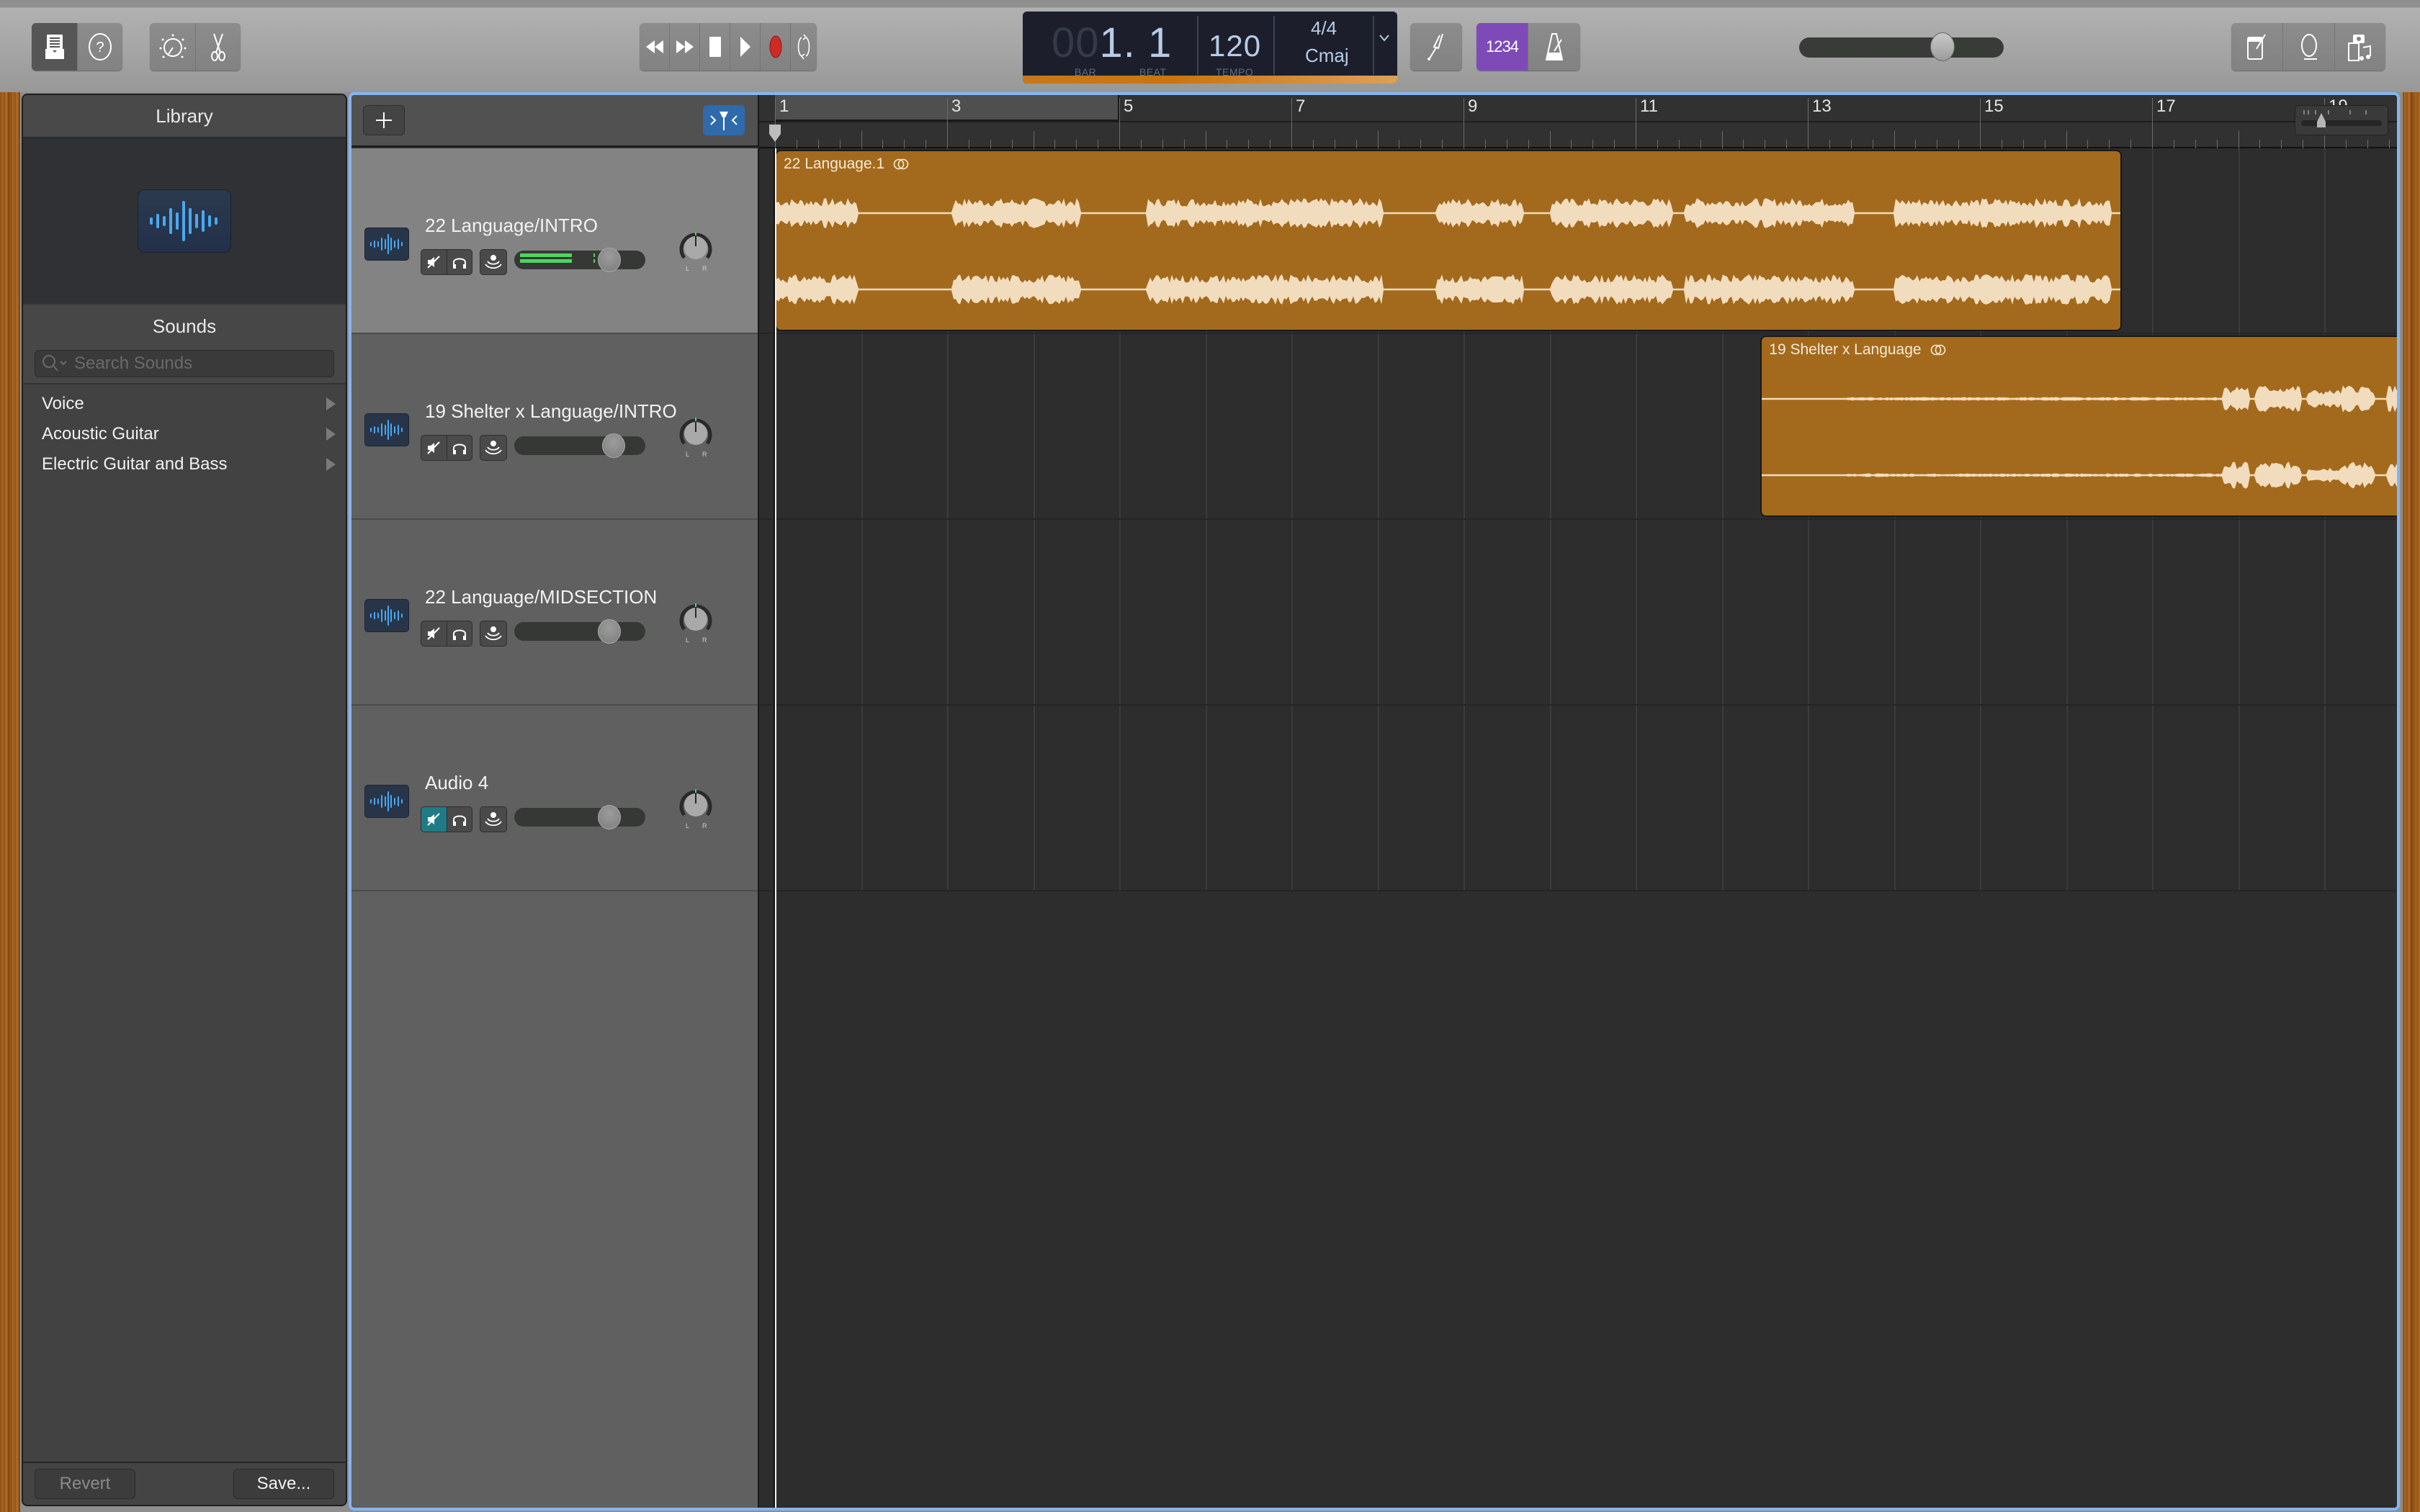  I want to click on tuner-group, so click(1436, 47).